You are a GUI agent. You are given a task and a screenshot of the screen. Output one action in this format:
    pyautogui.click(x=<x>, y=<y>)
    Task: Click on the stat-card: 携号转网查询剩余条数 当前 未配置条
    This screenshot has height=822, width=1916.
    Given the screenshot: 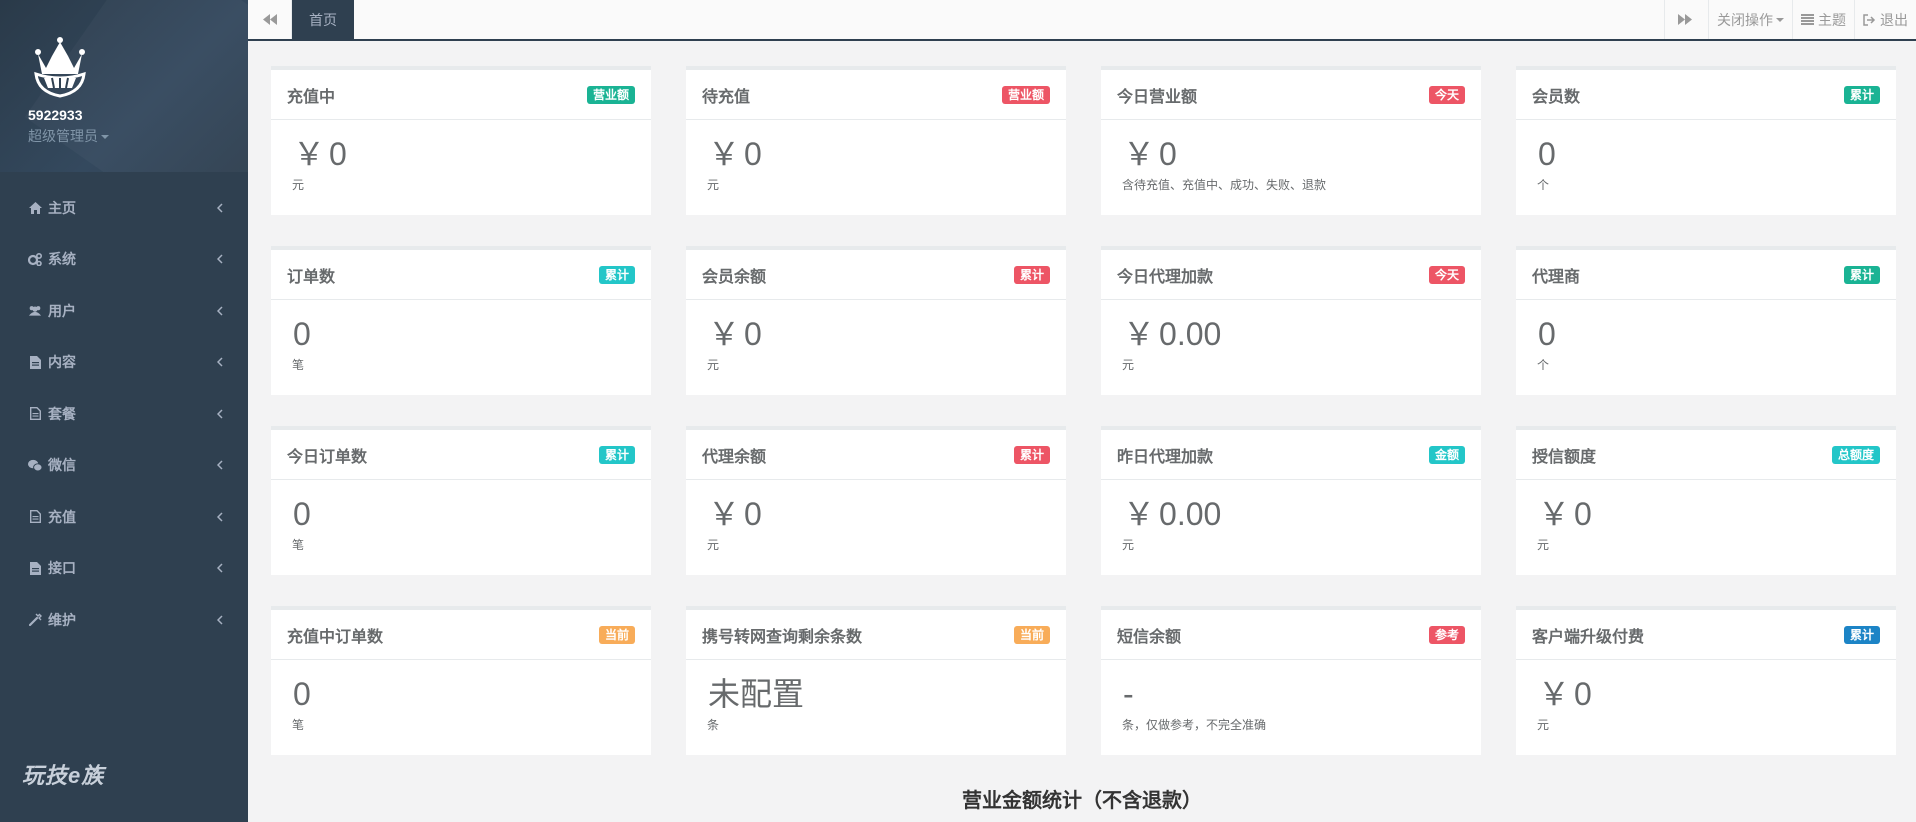 What is the action you would take?
    pyautogui.click(x=876, y=680)
    